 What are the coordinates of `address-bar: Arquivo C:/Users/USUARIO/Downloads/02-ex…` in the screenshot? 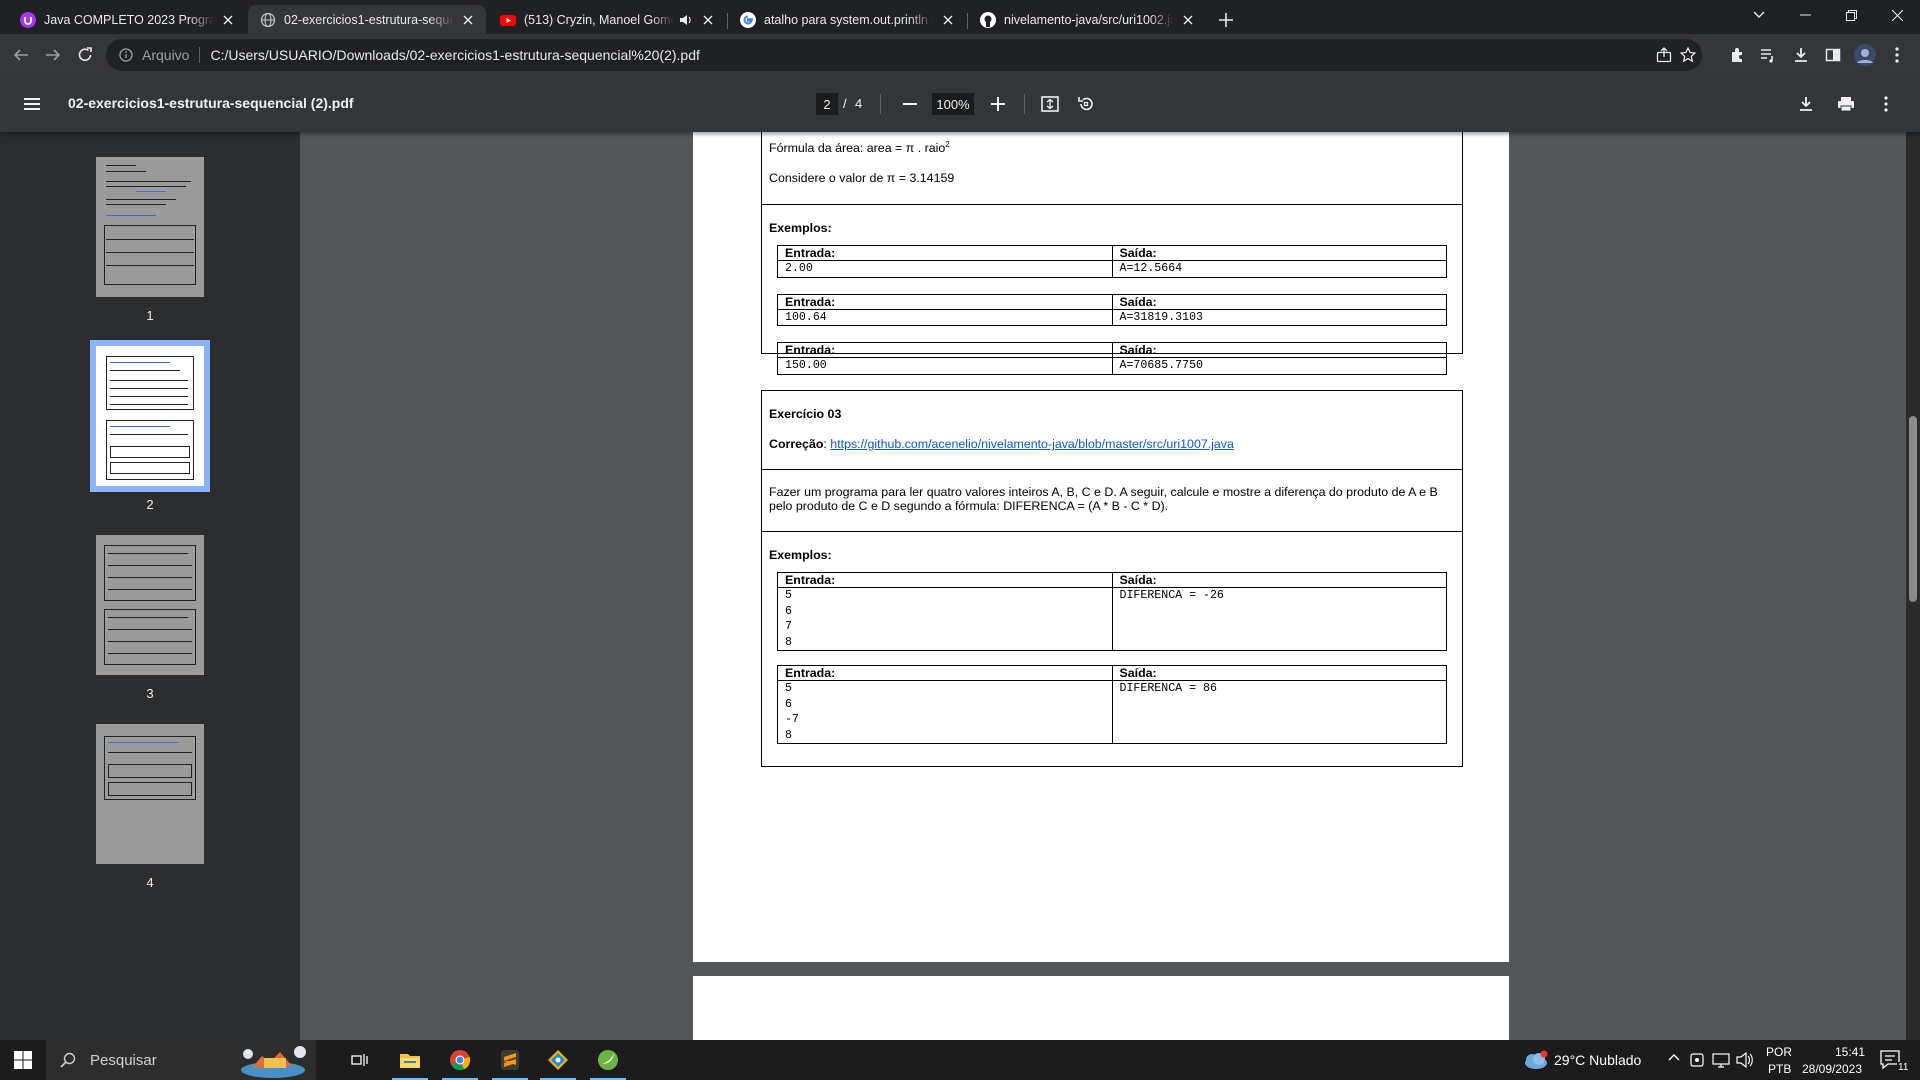 It's located at (904, 55).